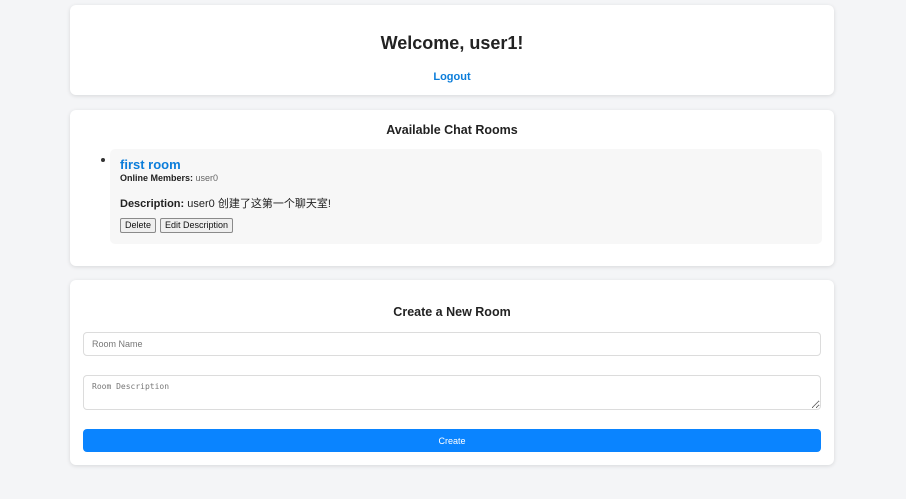 The width and height of the screenshot is (906, 499). I want to click on online-members-label: Online Members:, so click(157, 178).